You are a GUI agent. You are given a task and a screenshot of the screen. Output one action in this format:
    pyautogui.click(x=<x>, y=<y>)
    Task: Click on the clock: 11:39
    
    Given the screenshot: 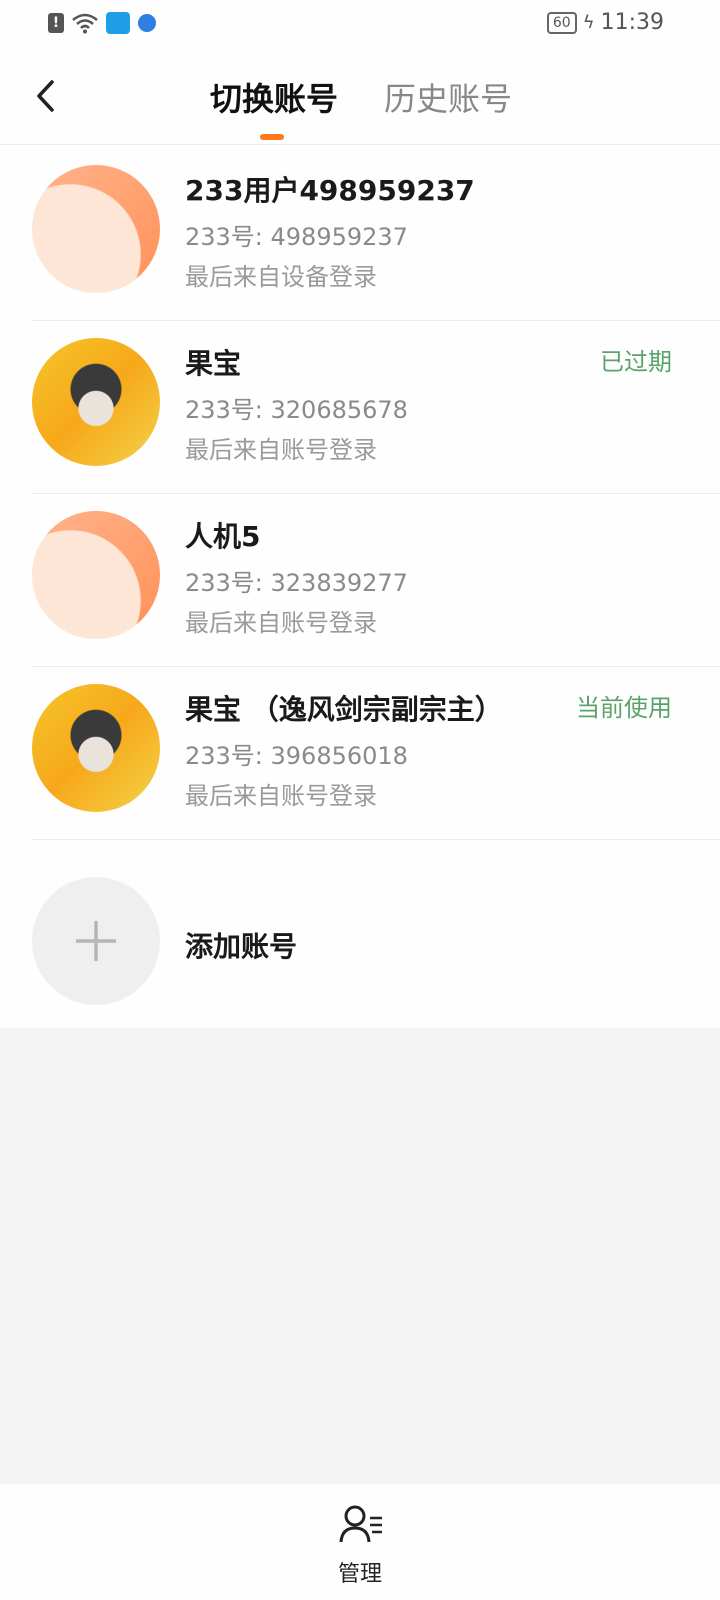 What is the action you would take?
    pyautogui.click(x=632, y=22)
    